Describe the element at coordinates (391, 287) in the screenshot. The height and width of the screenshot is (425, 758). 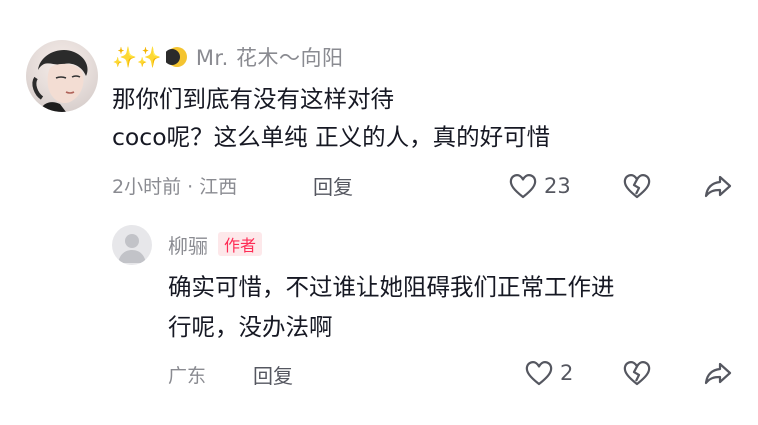
I see `reply-text-line-1: 确实可惜，不过谁让她阻碍我们正常工作进` at that location.